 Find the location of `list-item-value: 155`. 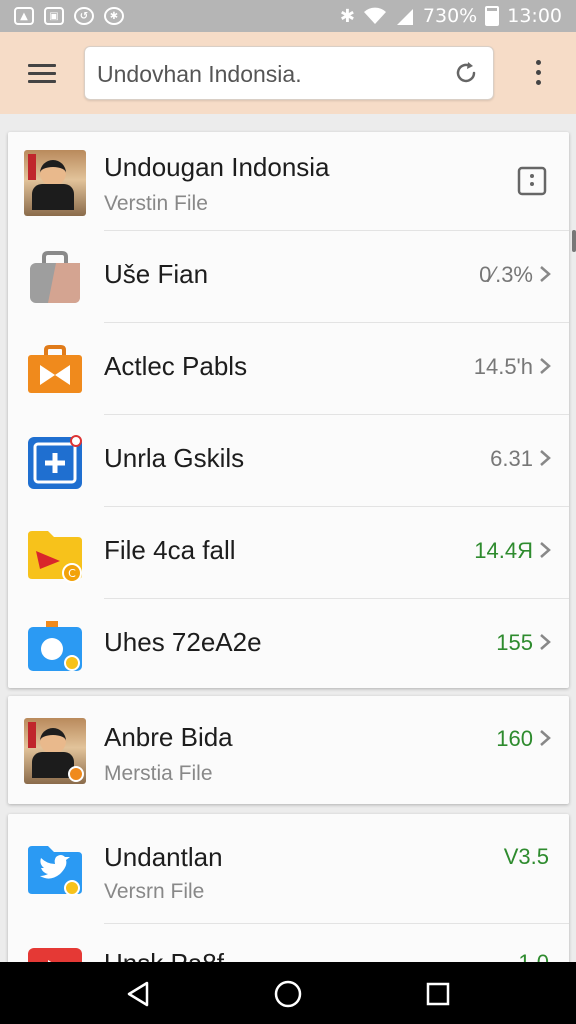

list-item-value: 155 is located at coordinates (514, 642).